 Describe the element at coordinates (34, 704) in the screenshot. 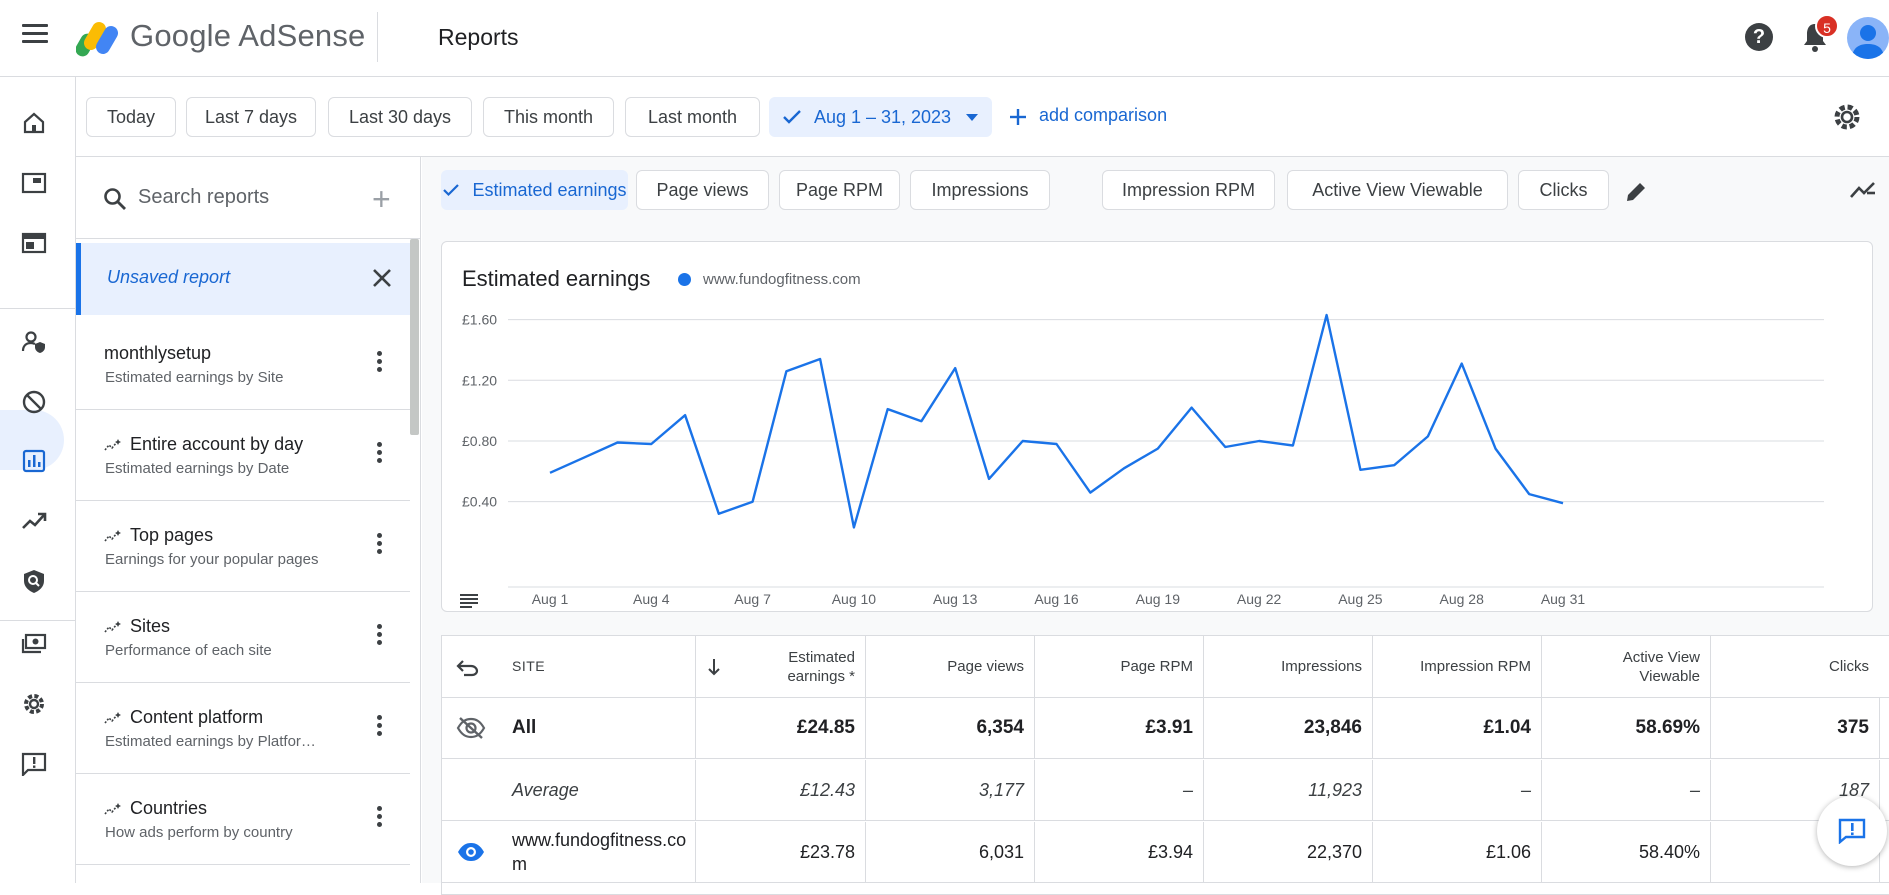

I see `settings-gear-icon` at that location.